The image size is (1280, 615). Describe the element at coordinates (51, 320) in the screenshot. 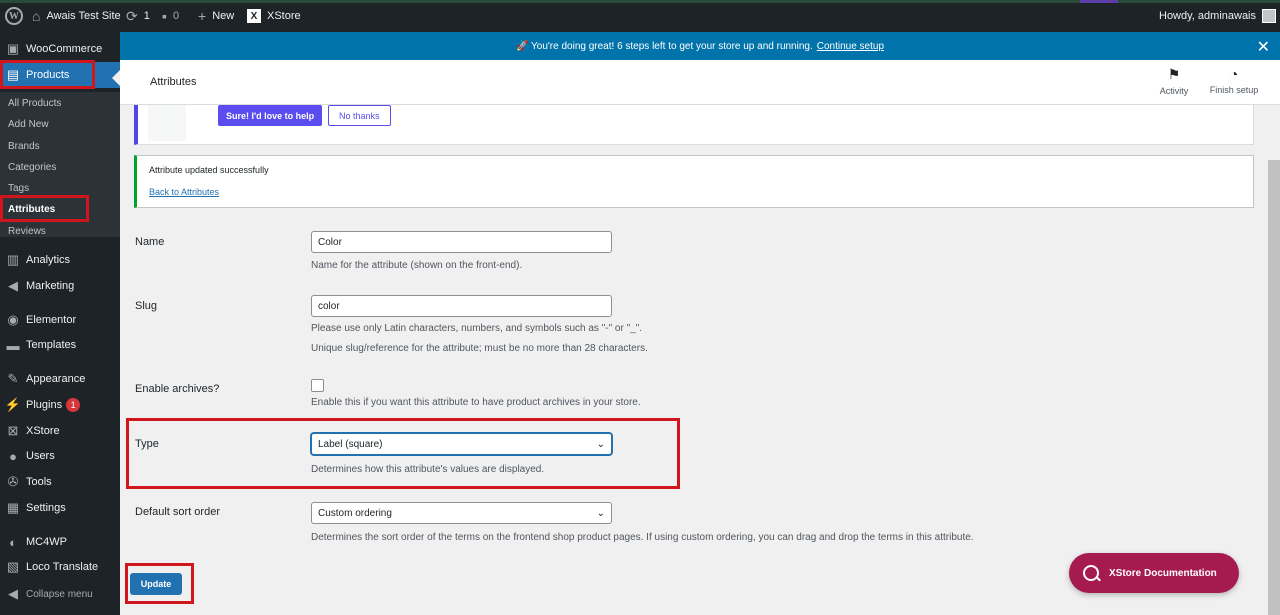

I see `menu-label: Elementor` at that location.